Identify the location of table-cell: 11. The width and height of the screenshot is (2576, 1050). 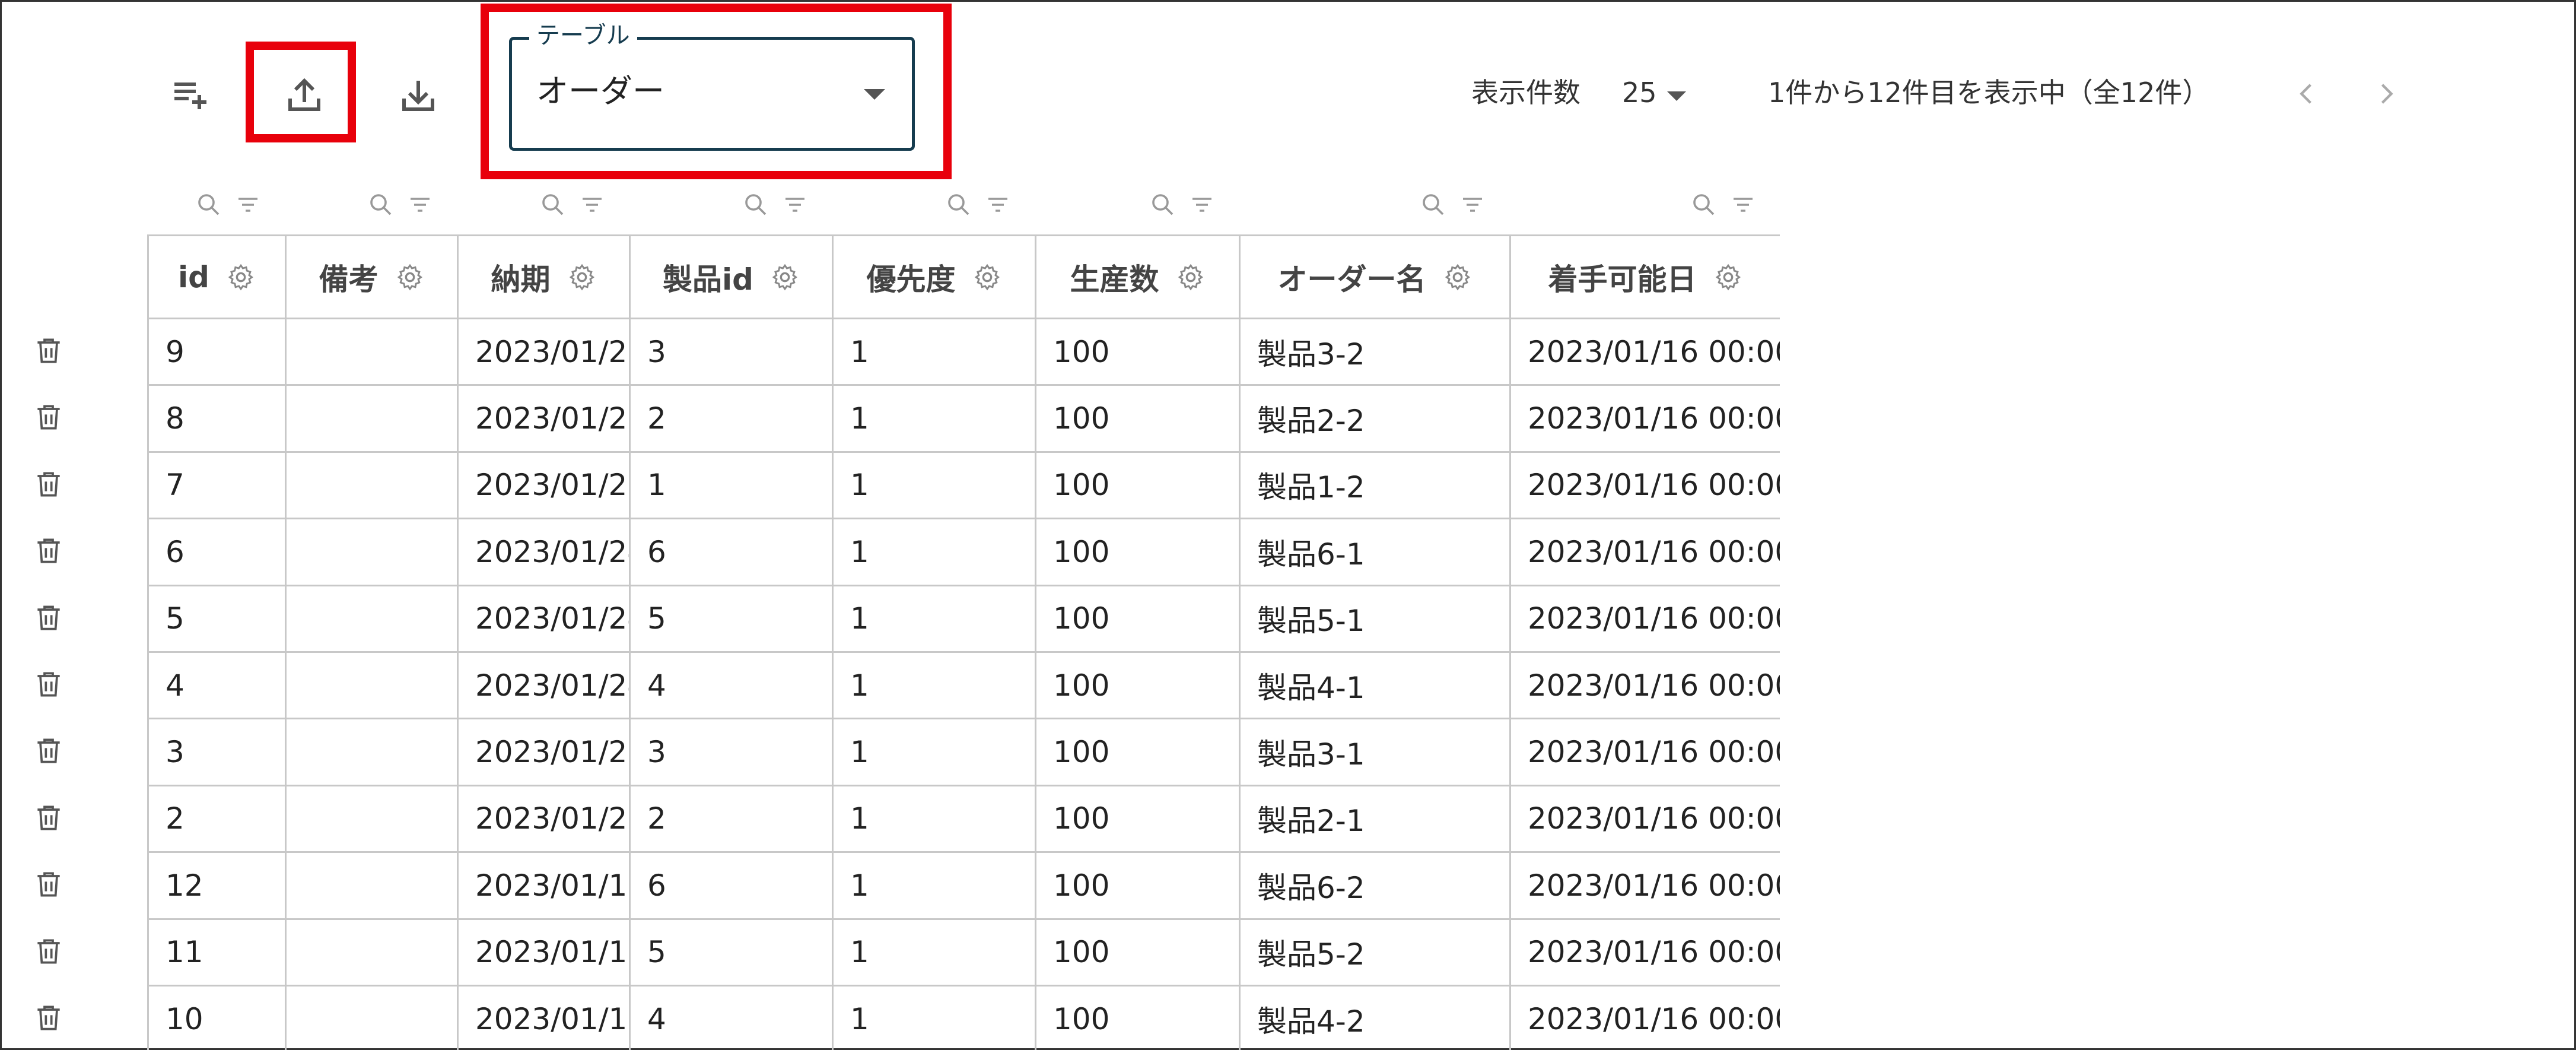
(217, 952).